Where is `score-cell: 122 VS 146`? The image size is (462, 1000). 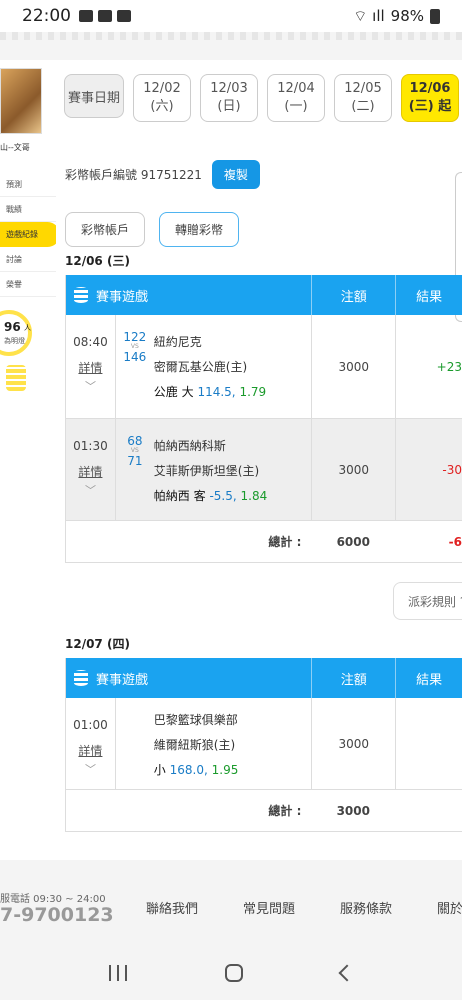
score-cell: 122 VS 146 is located at coordinates (135, 366).